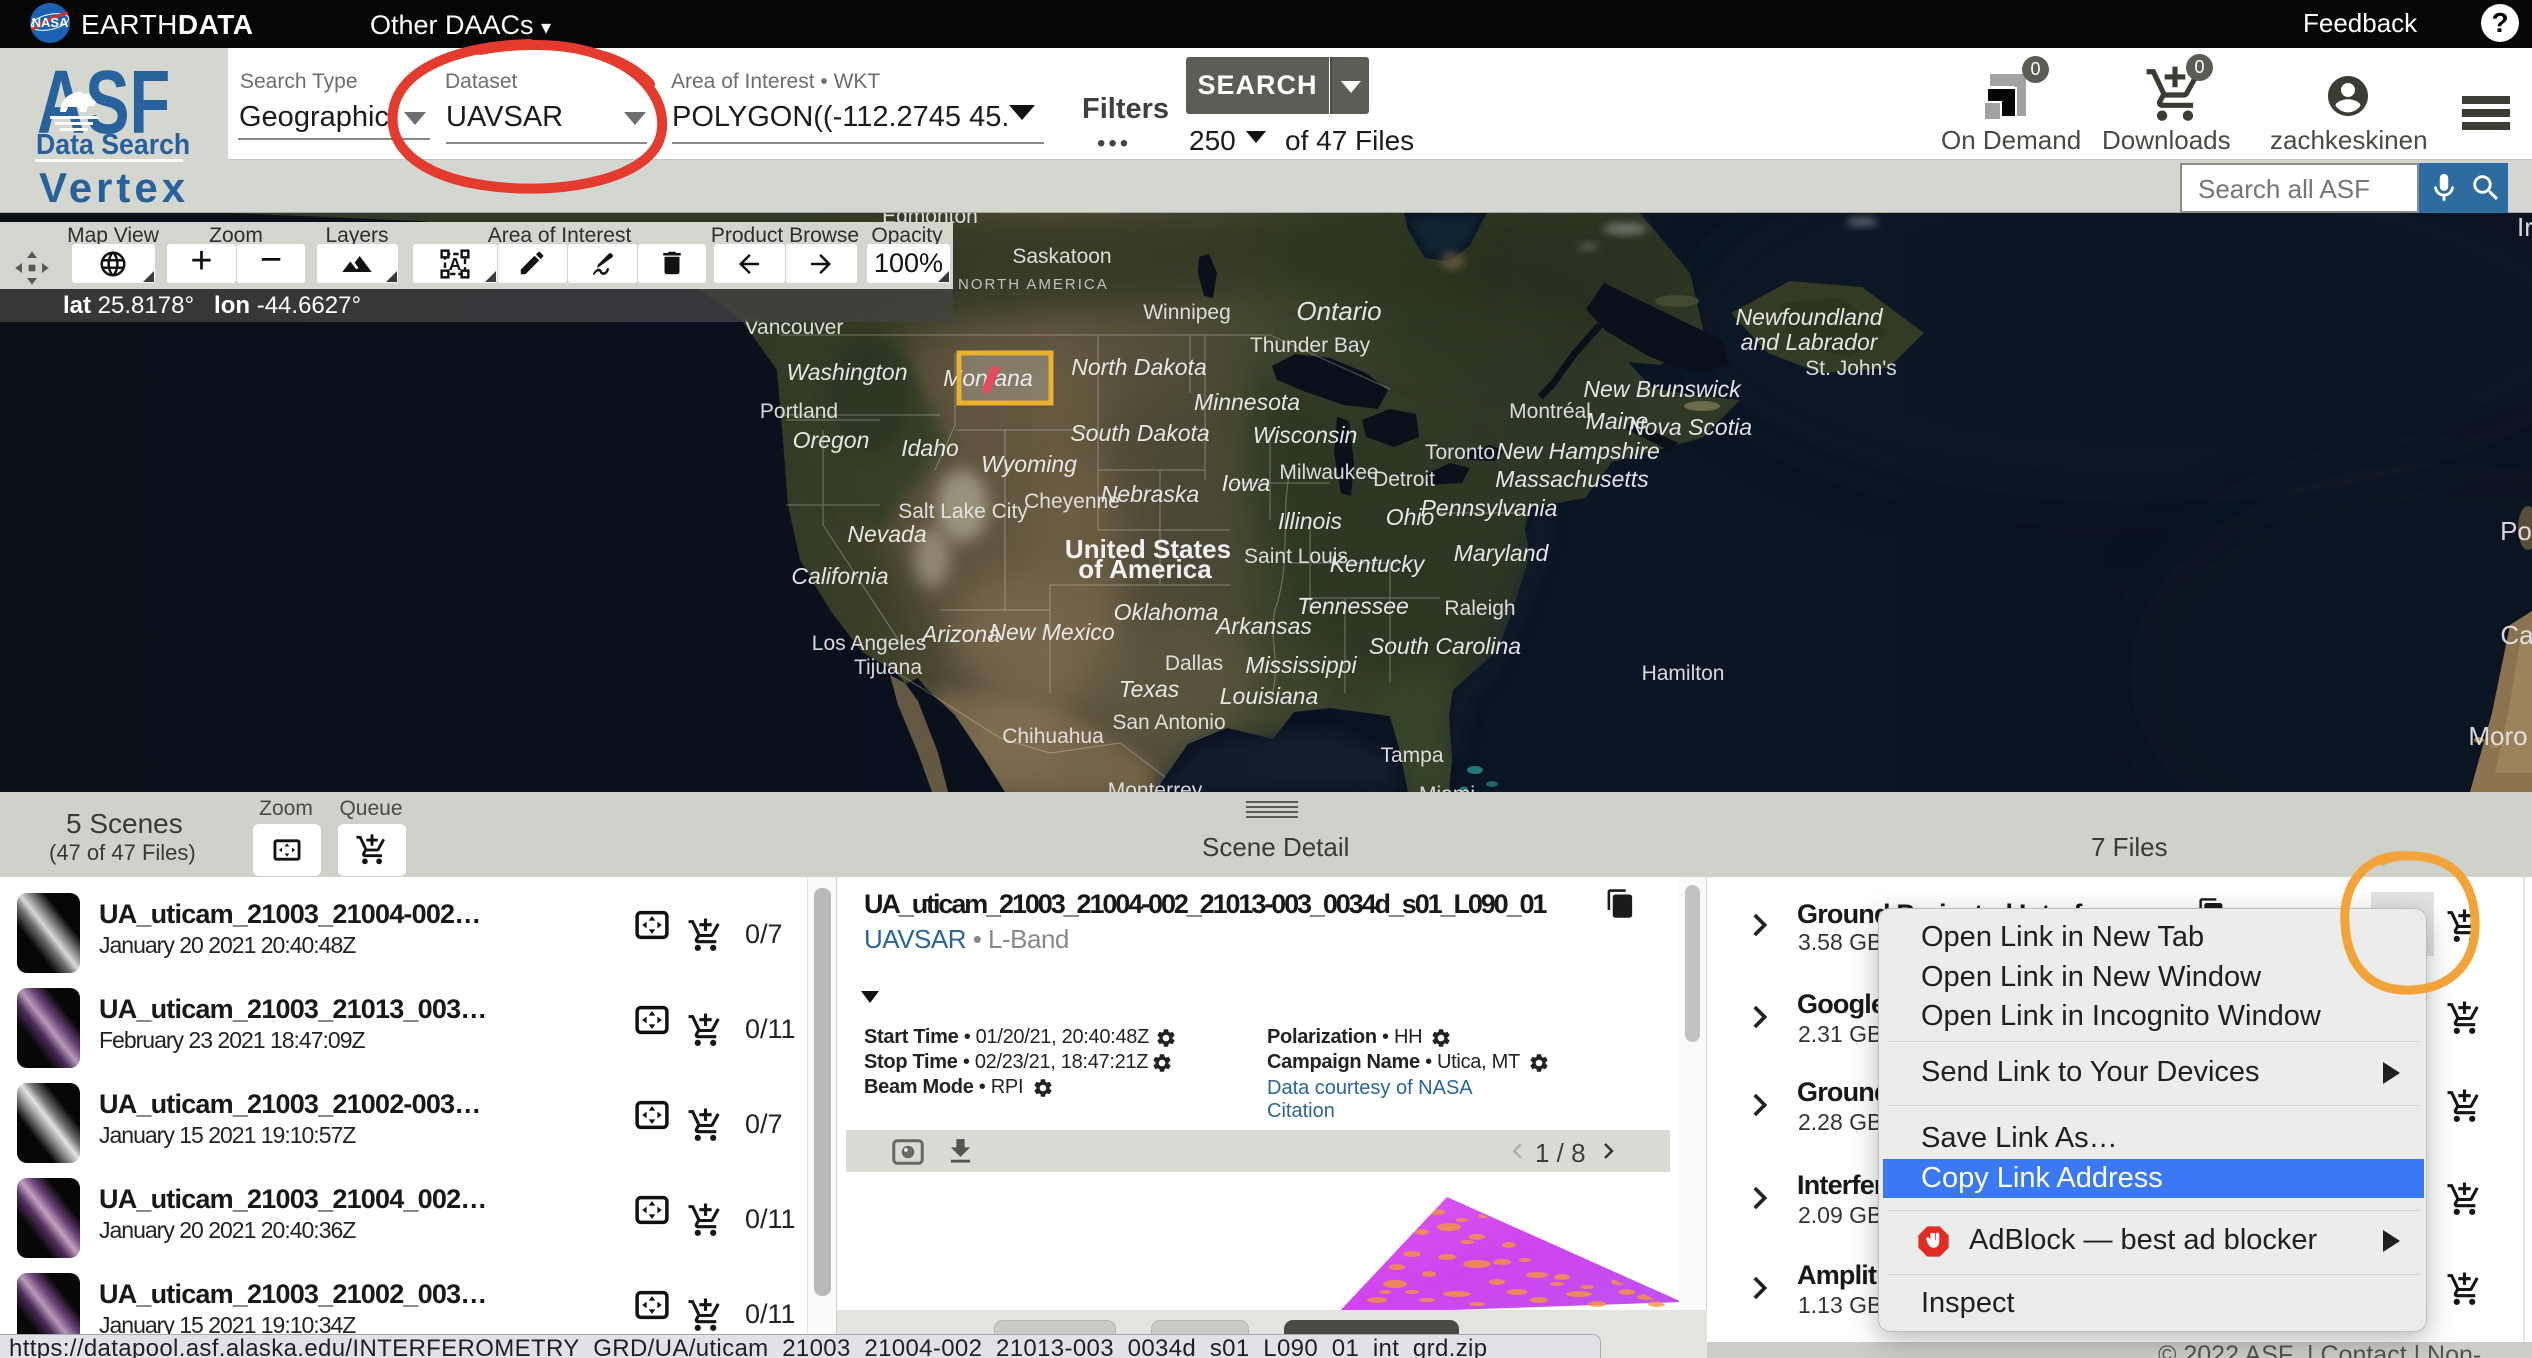 This screenshot has width=2532, height=1358. I want to click on svg-text: Los Angeles, so click(869, 643).